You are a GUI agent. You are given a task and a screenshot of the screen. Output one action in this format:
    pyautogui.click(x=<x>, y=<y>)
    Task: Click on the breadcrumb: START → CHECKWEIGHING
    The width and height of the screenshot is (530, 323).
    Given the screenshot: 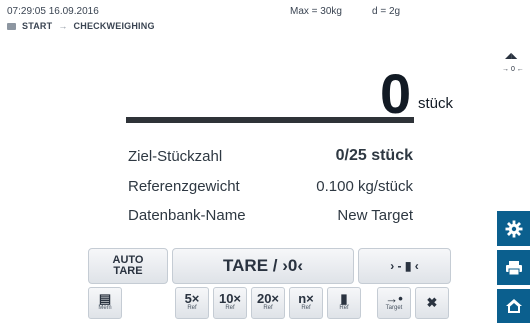 What is the action you would take?
    pyautogui.click(x=81, y=26)
    